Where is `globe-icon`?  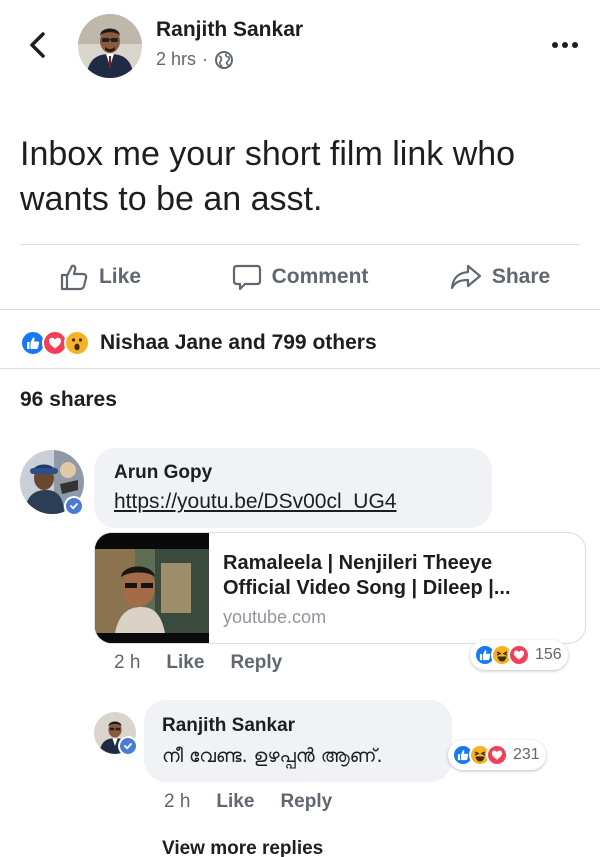 globe-icon is located at coordinates (224, 59).